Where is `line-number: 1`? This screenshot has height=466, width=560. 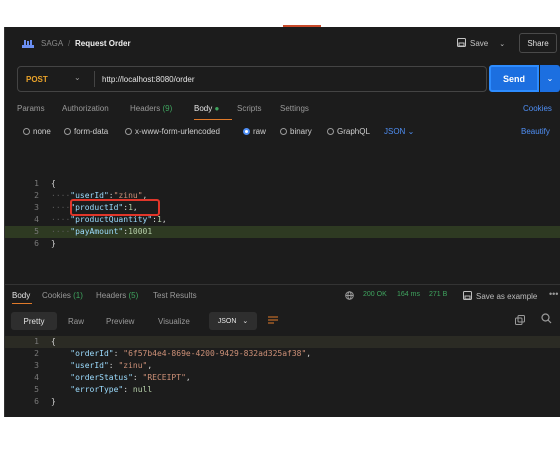 line-number: 1 is located at coordinates (36, 341).